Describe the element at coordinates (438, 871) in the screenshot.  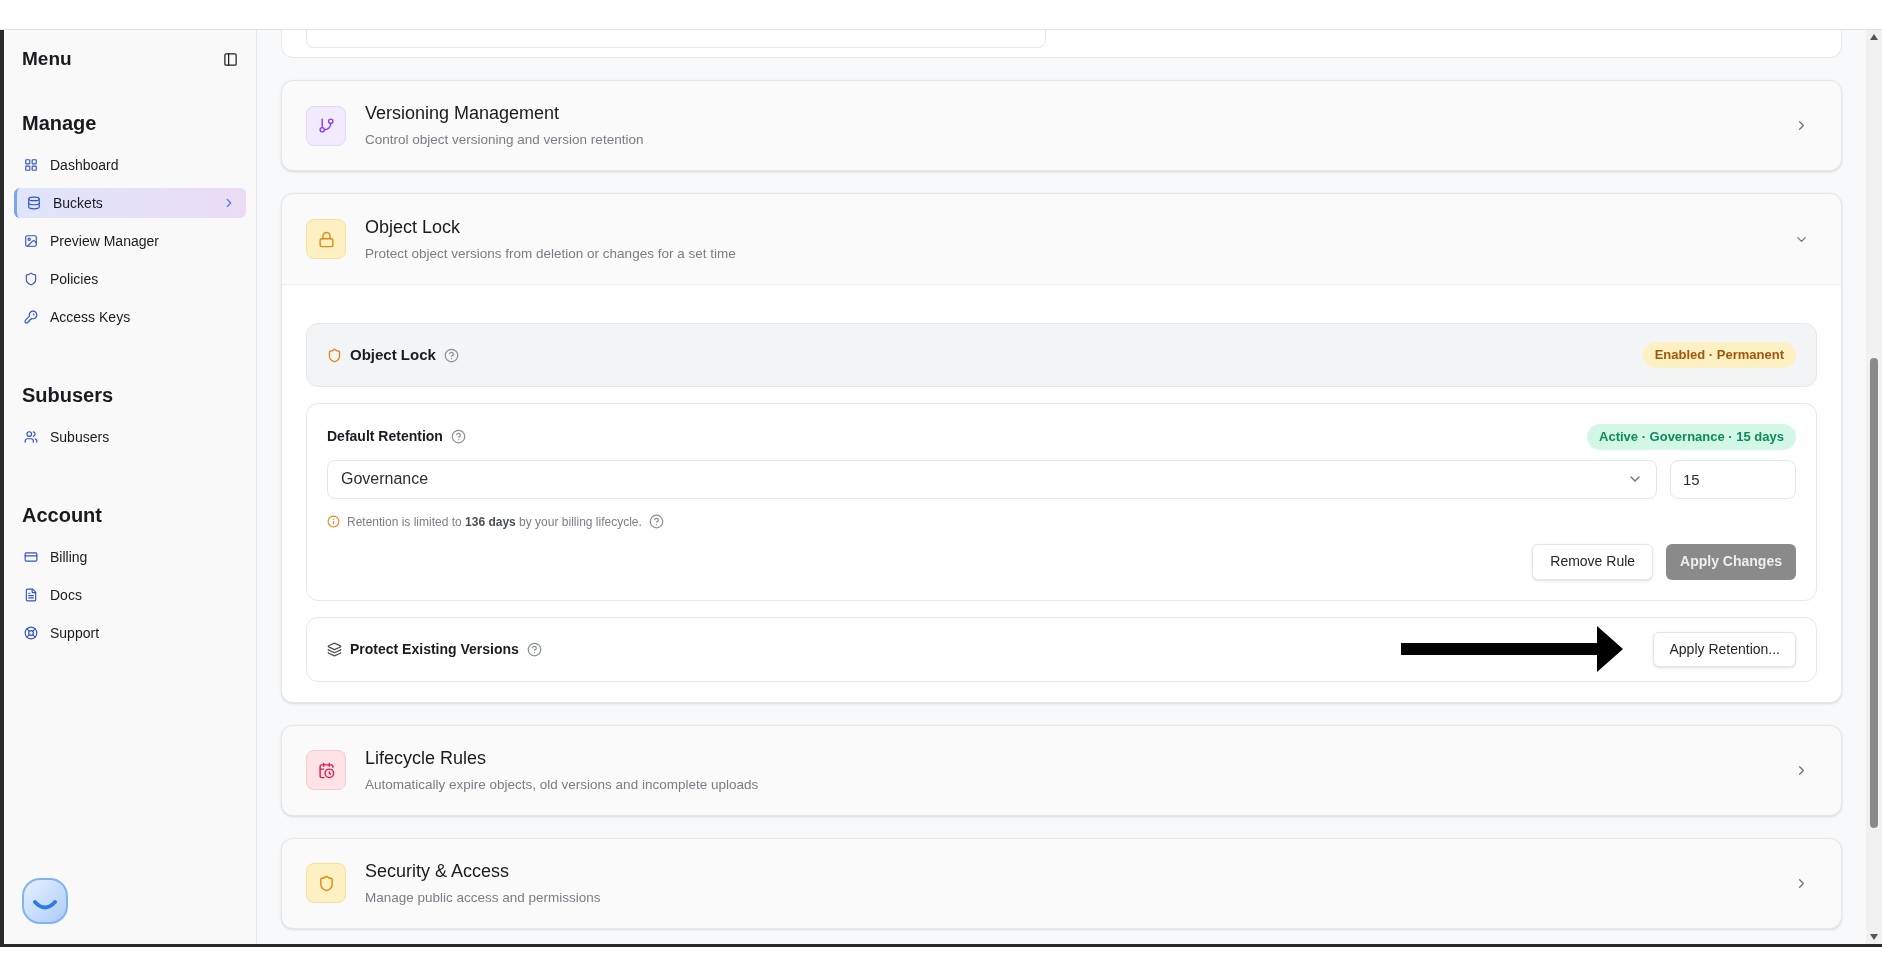
I see `card-title: Security & Access` at that location.